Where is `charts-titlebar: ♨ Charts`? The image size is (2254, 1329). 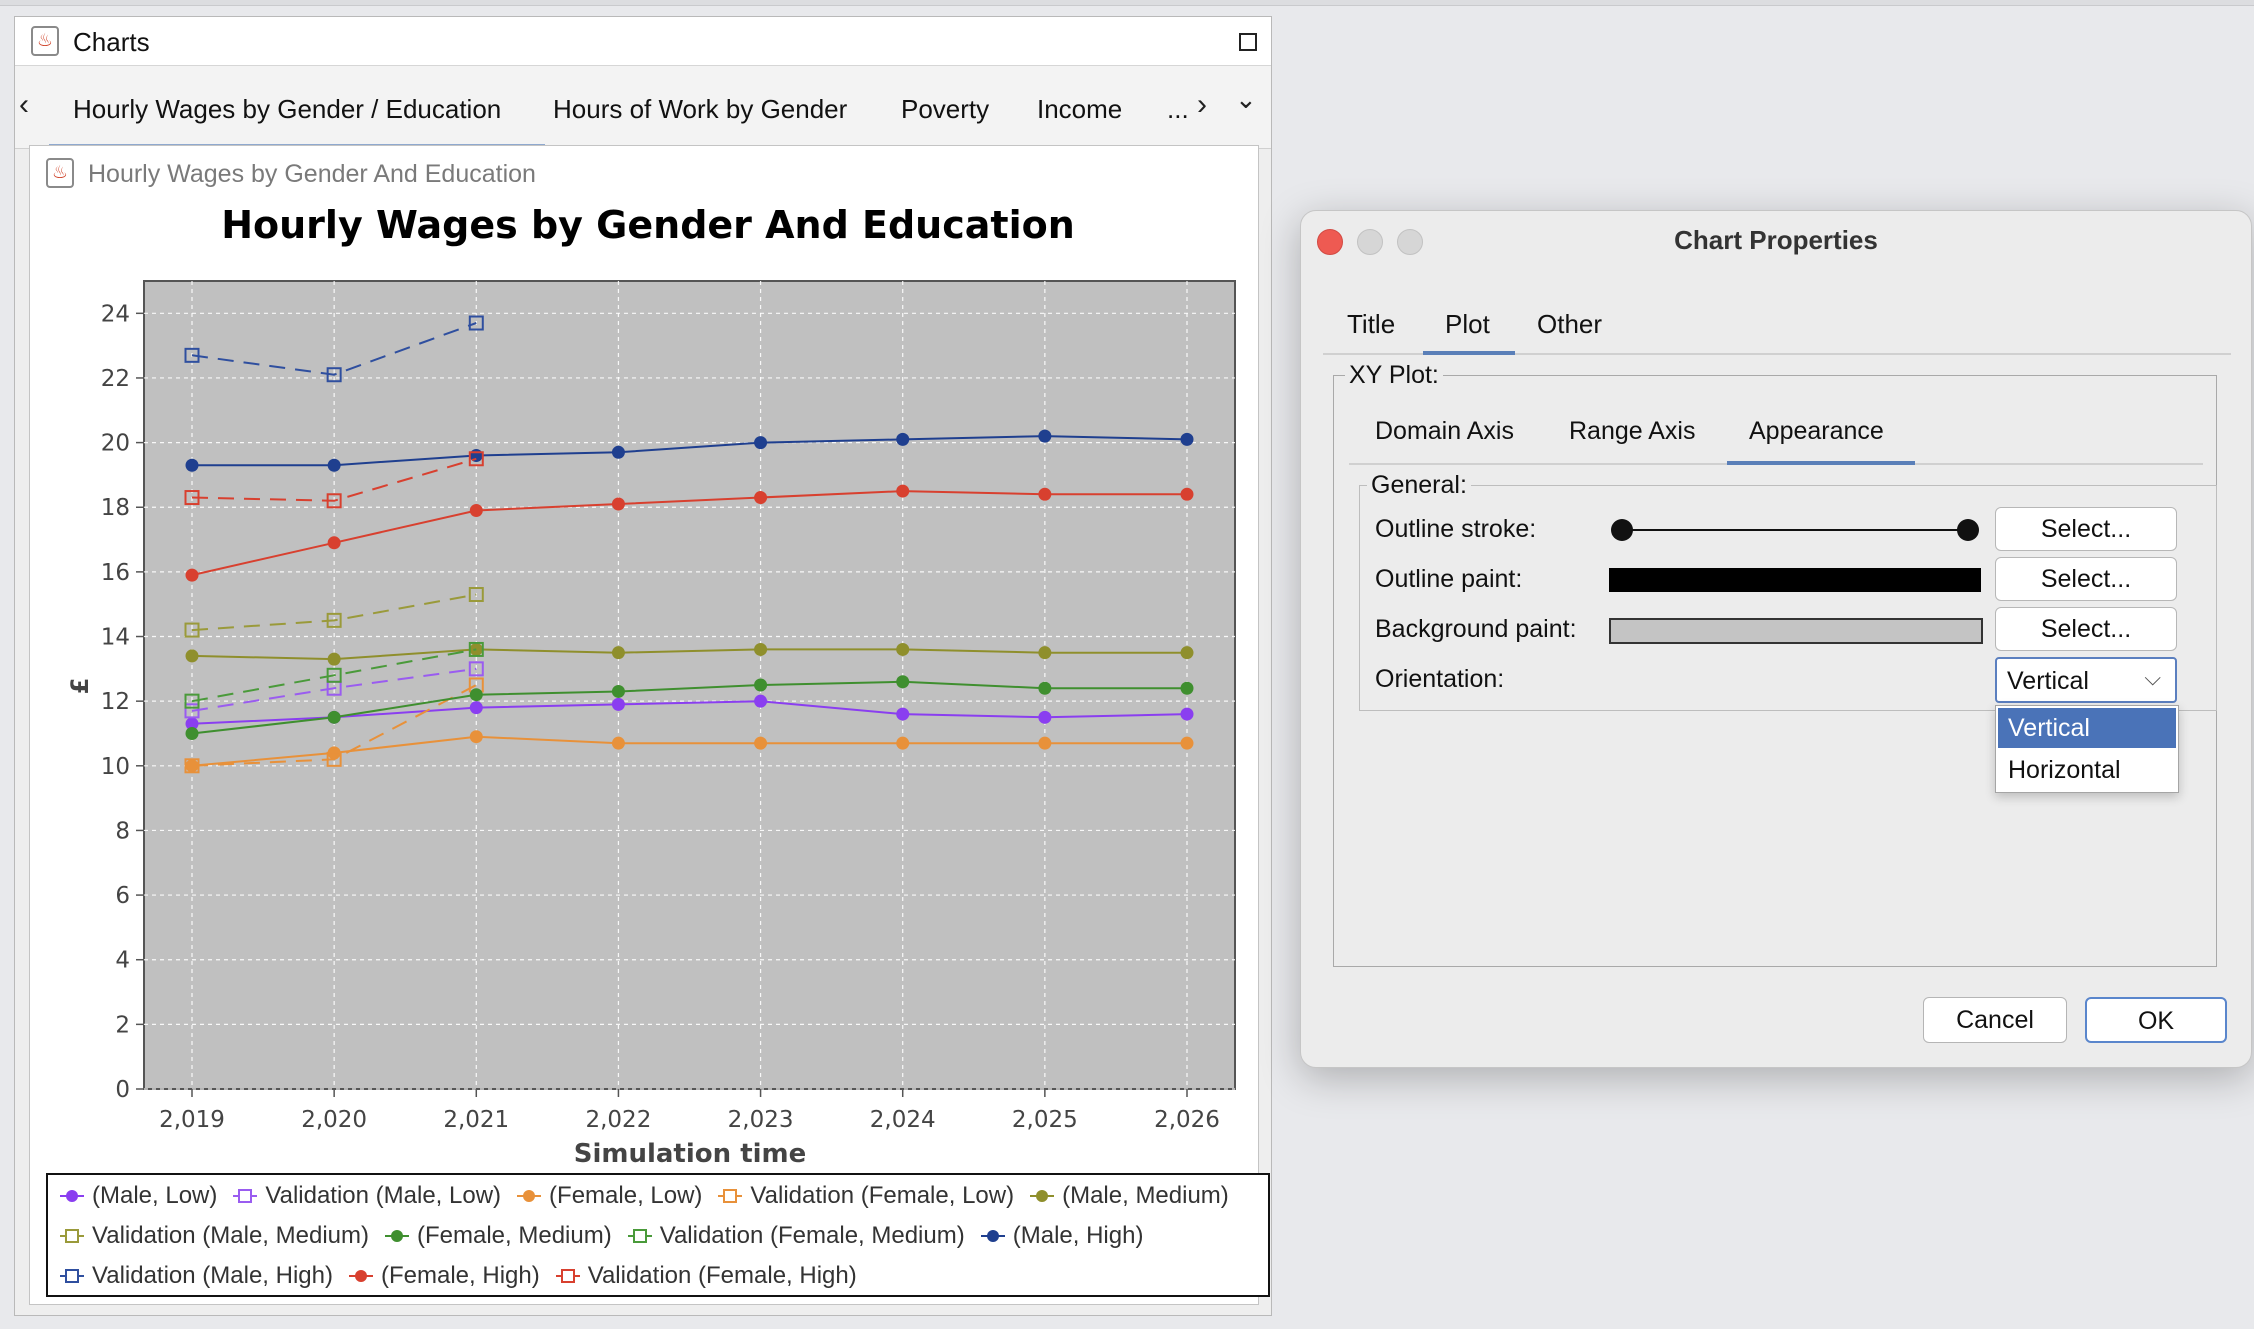
charts-titlebar: ♨ Charts is located at coordinates (643, 41).